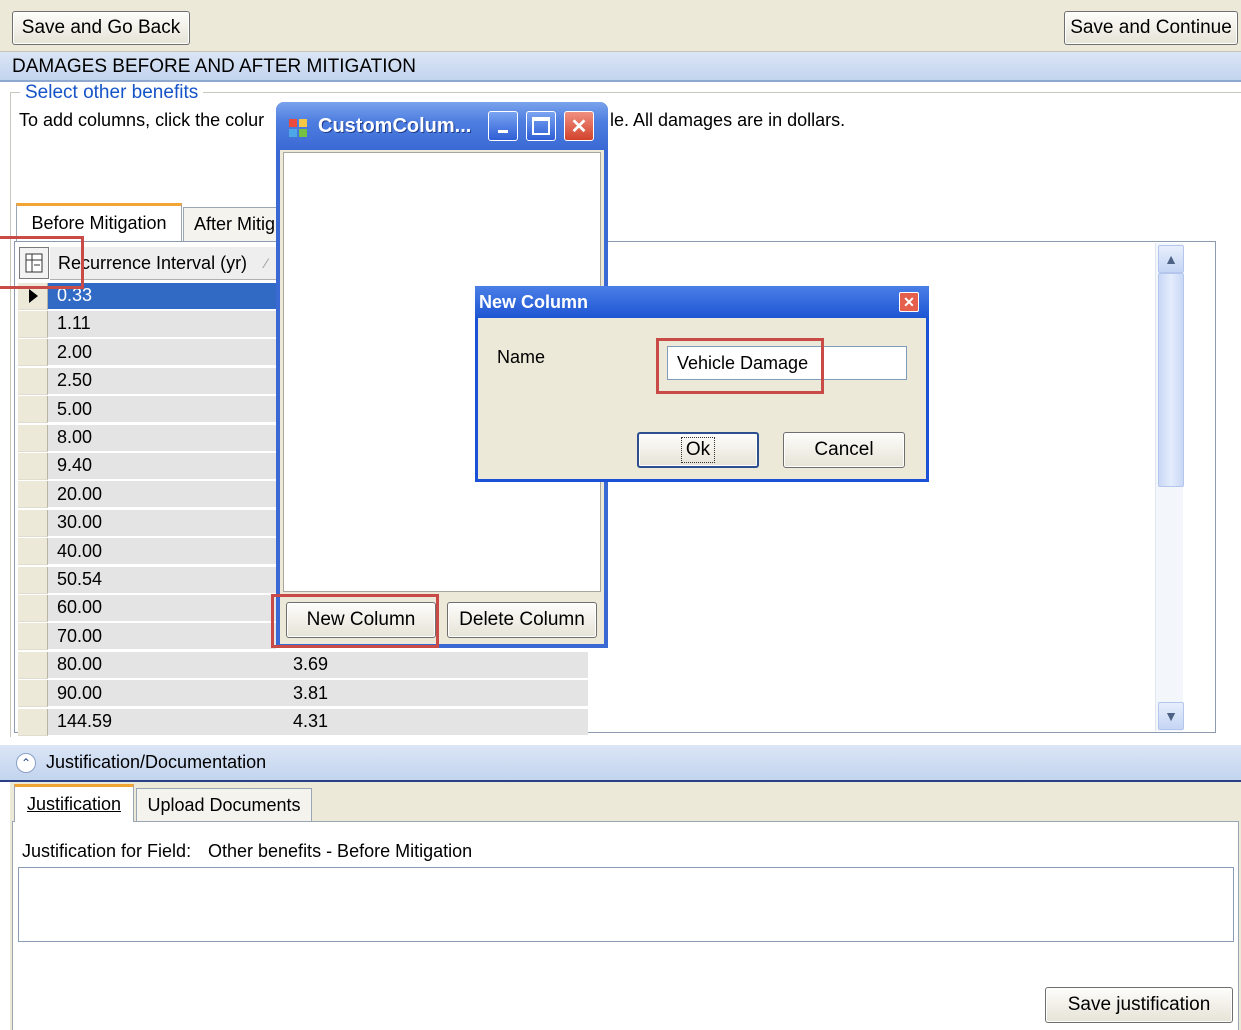 This screenshot has height=1030, width=1241. I want to click on tab-after-mitigation: After Mitig, so click(233, 224).